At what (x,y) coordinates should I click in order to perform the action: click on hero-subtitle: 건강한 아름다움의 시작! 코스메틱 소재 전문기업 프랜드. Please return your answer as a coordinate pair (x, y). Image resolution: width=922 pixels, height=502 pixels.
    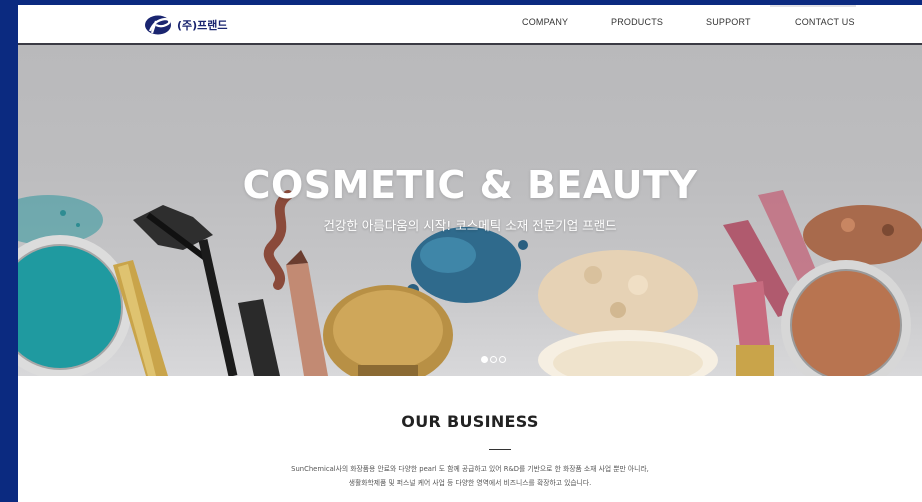
    Looking at the image, I should click on (470, 225).